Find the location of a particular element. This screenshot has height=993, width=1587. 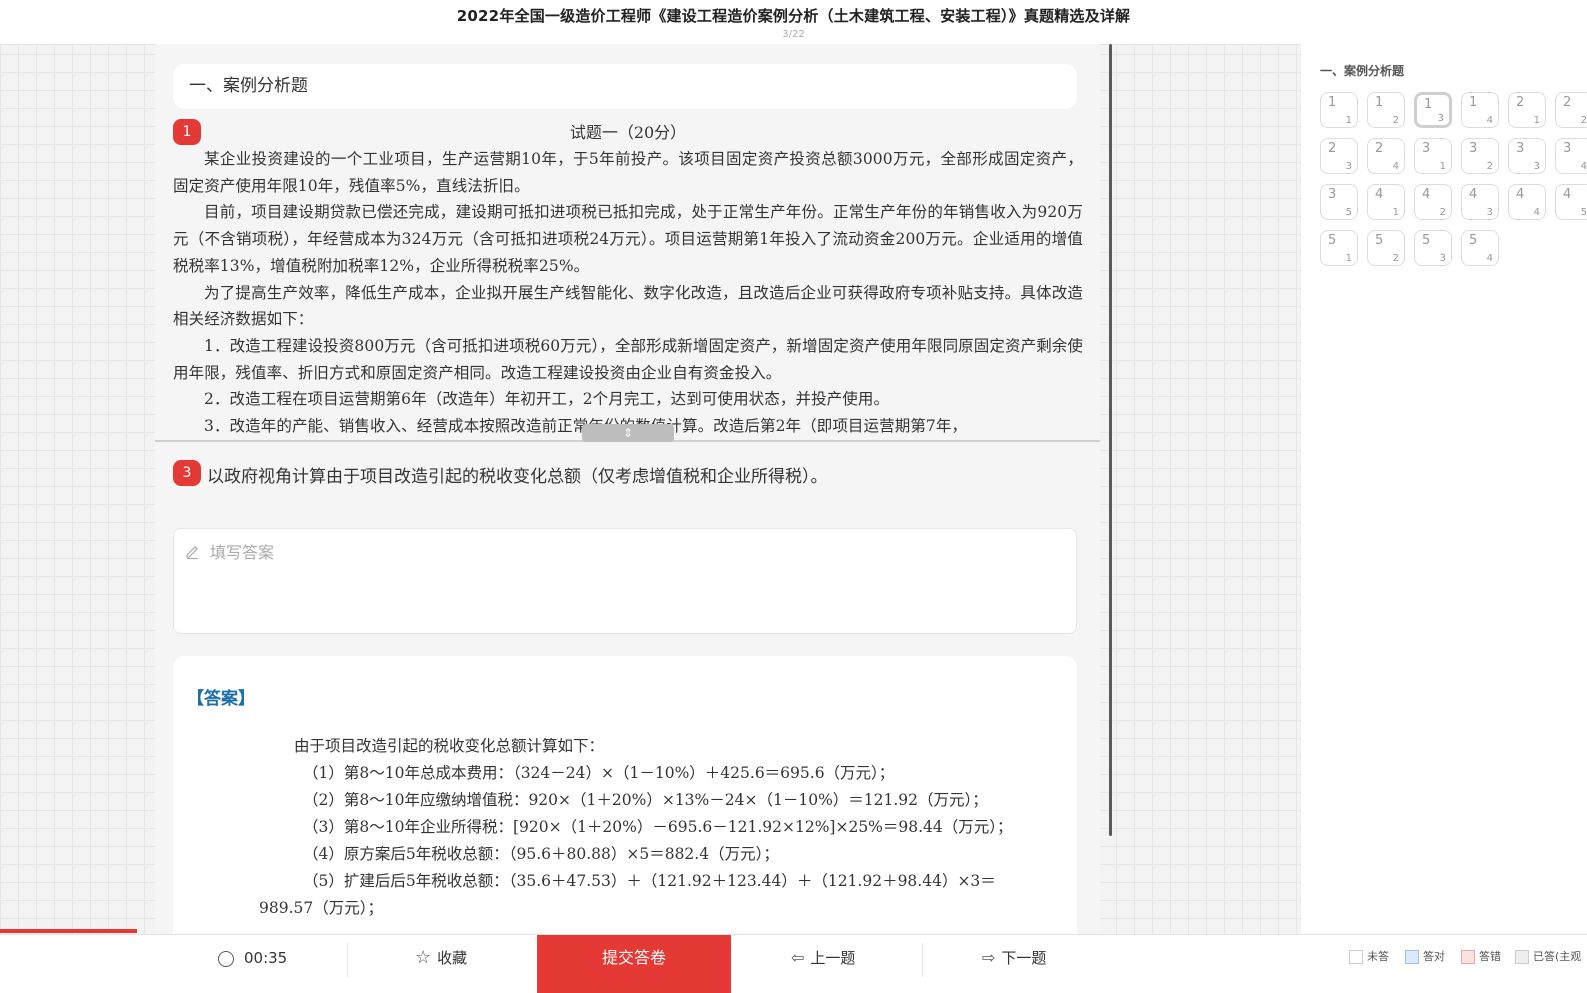

navigator-item: 34 is located at coordinates (1571, 156).